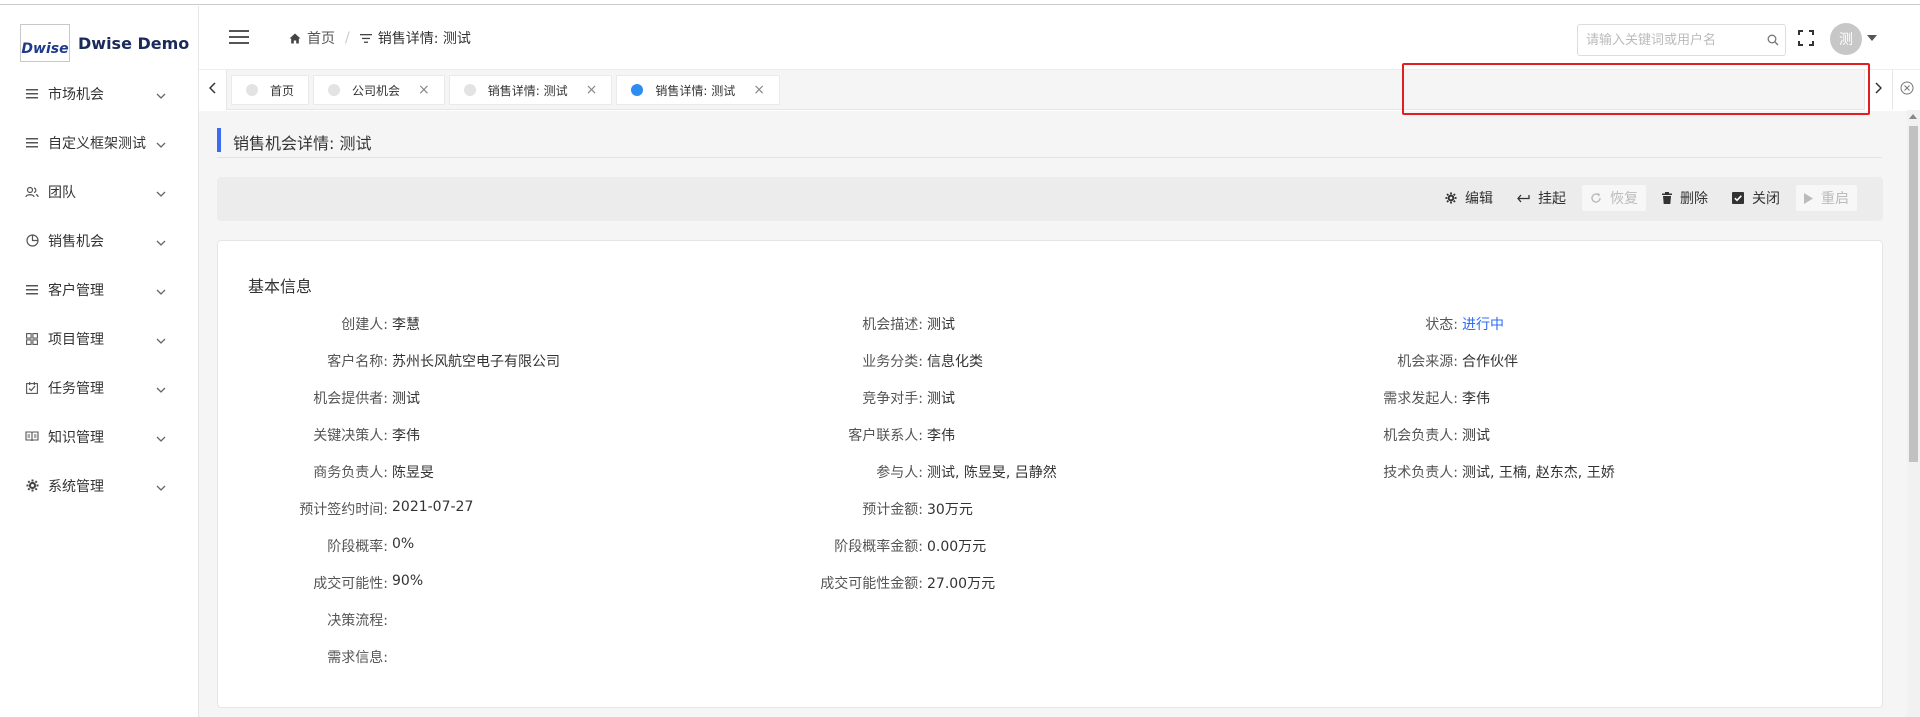 The width and height of the screenshot is (1920, 717). I want to click on suspend-button: 挂起, so click(1541, 198).